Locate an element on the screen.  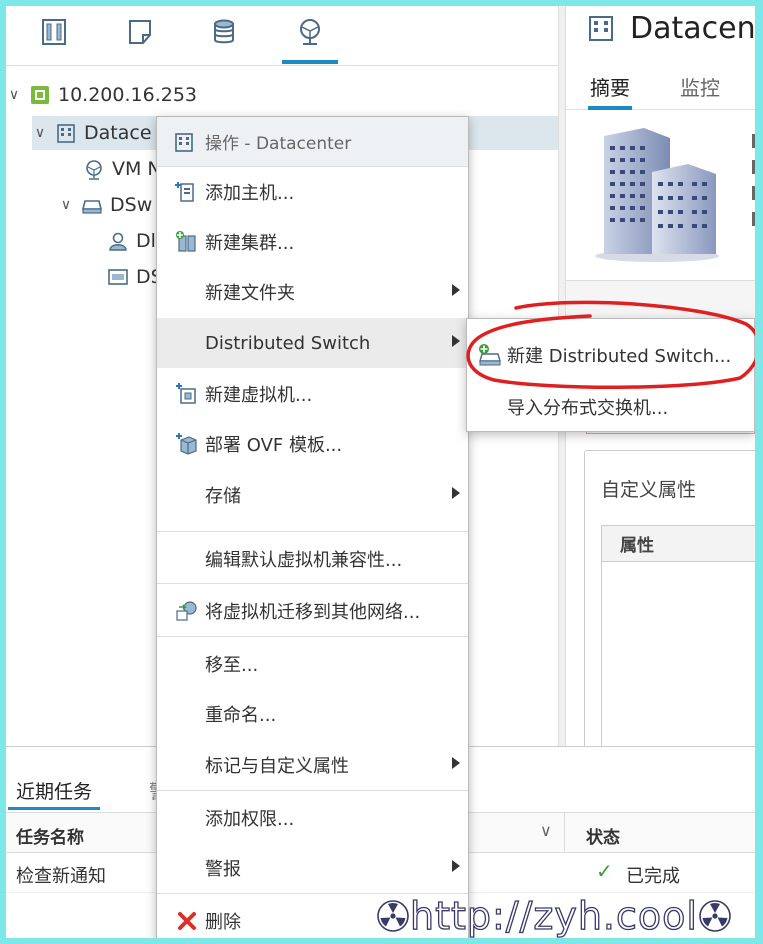
menu-item-label: 存储 is located at coordinates (223, 496).